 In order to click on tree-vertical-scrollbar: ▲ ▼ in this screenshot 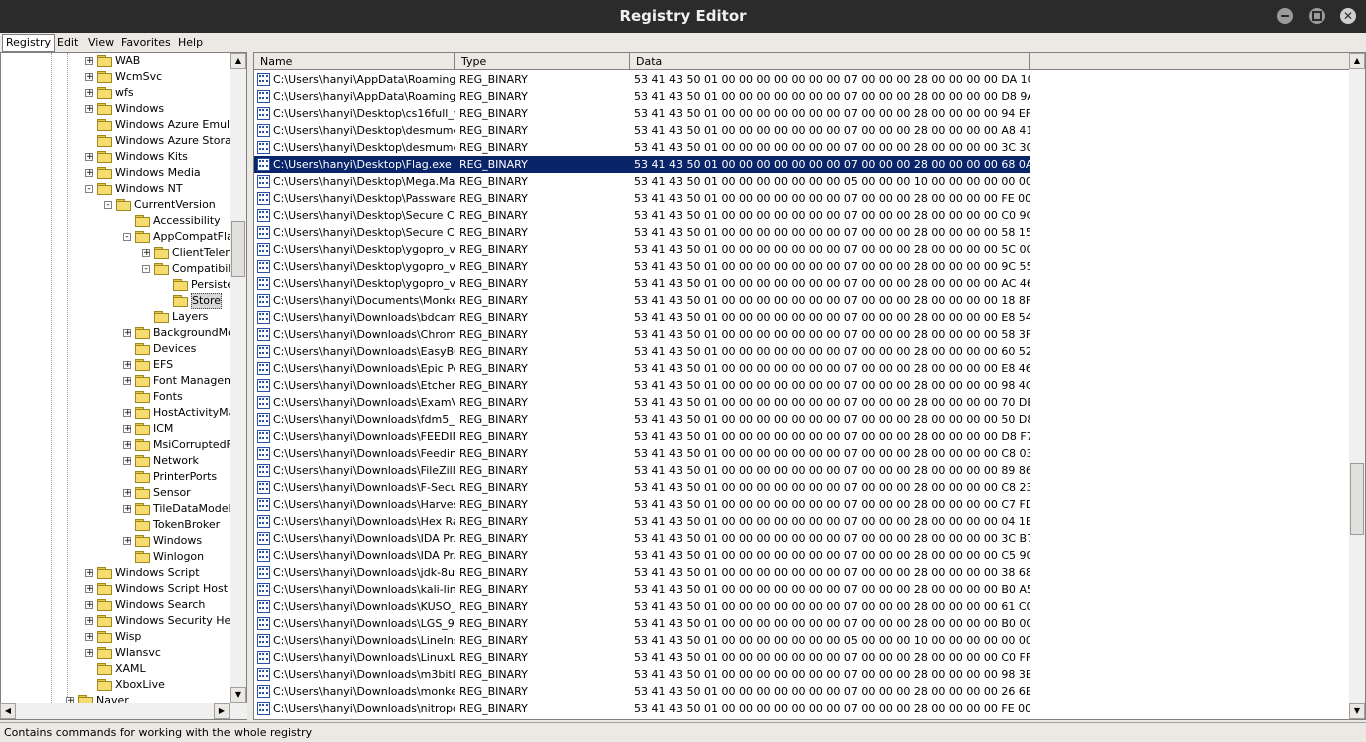, I will do `click(238, 378)`.